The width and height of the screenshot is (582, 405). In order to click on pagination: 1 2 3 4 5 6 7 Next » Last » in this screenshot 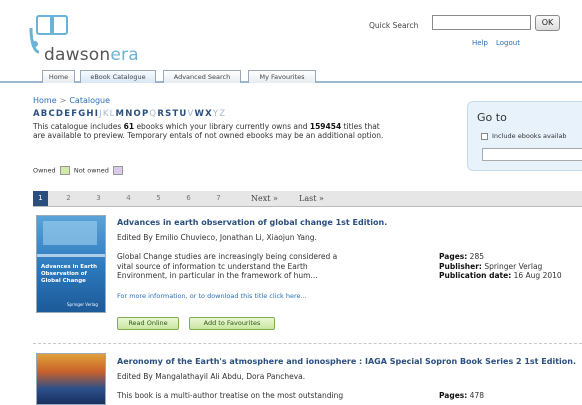, I will do `click(307, 198)`.